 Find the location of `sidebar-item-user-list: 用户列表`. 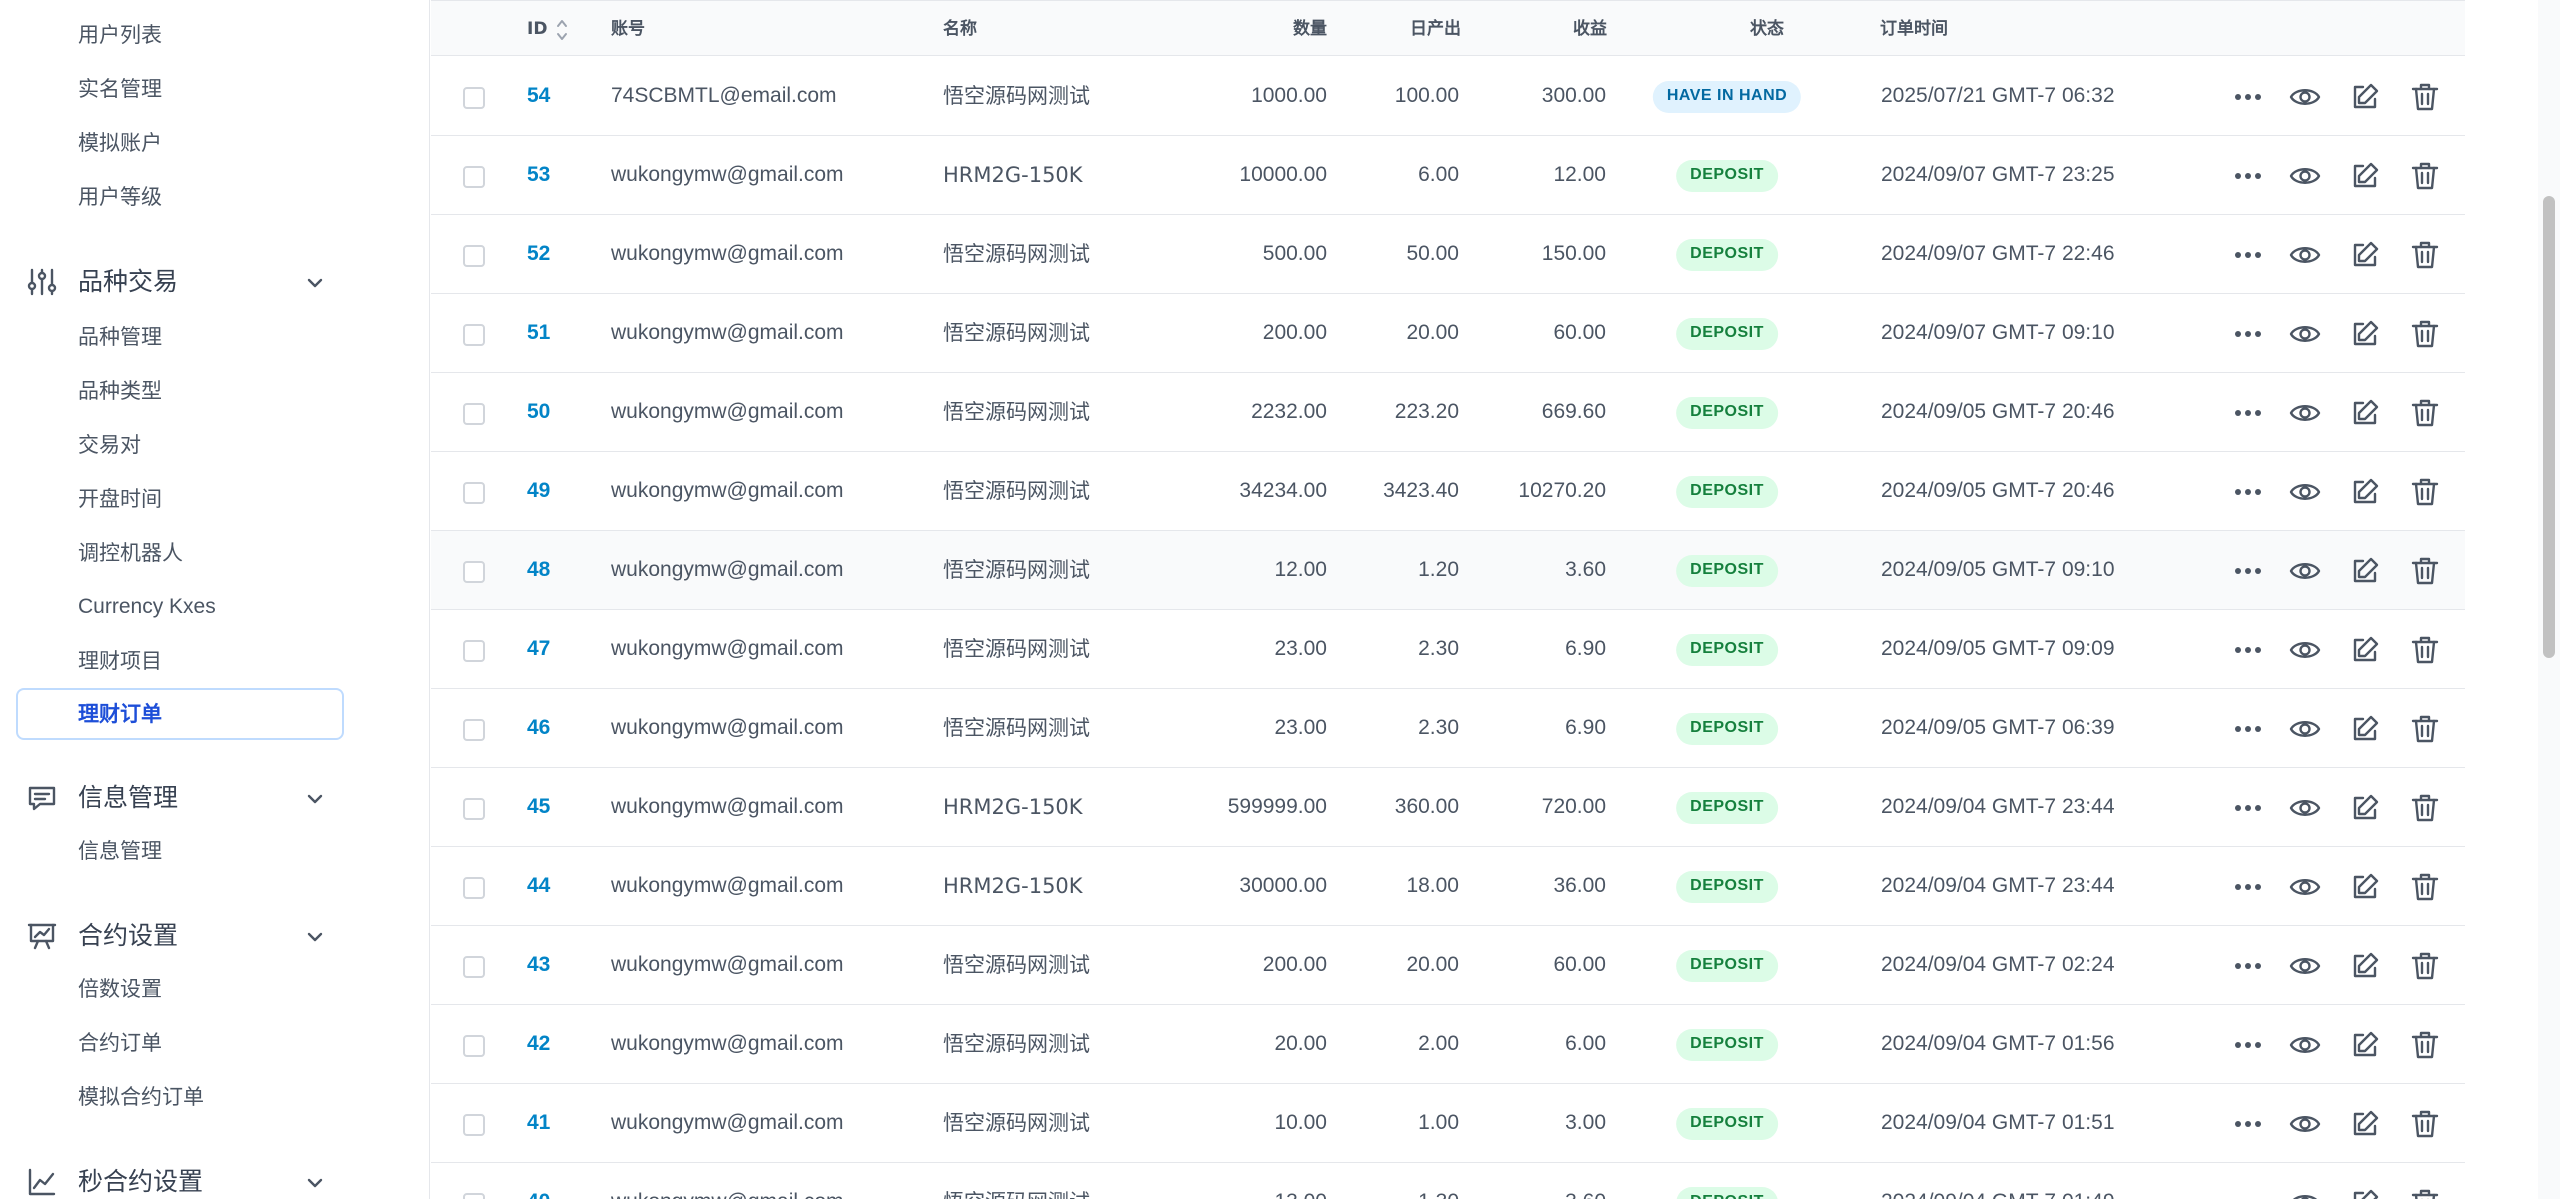

sidebar-item-user-list: 用户列表 is located at coordinates (120, 35).